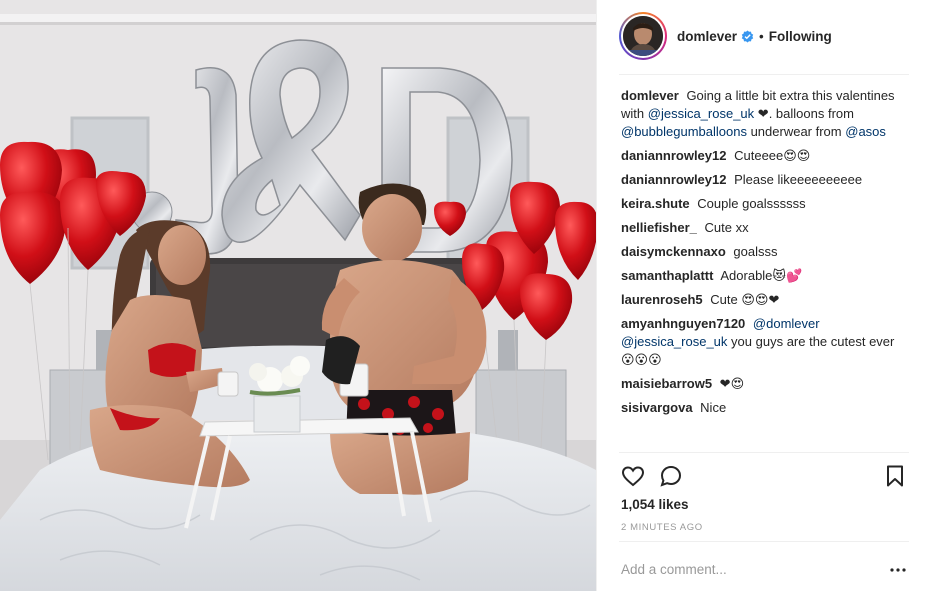 This screenshot has height=591, width=930. Describe the element at coordinates (800, 36) in the screenshot. I see `following-button: Following` at that location.